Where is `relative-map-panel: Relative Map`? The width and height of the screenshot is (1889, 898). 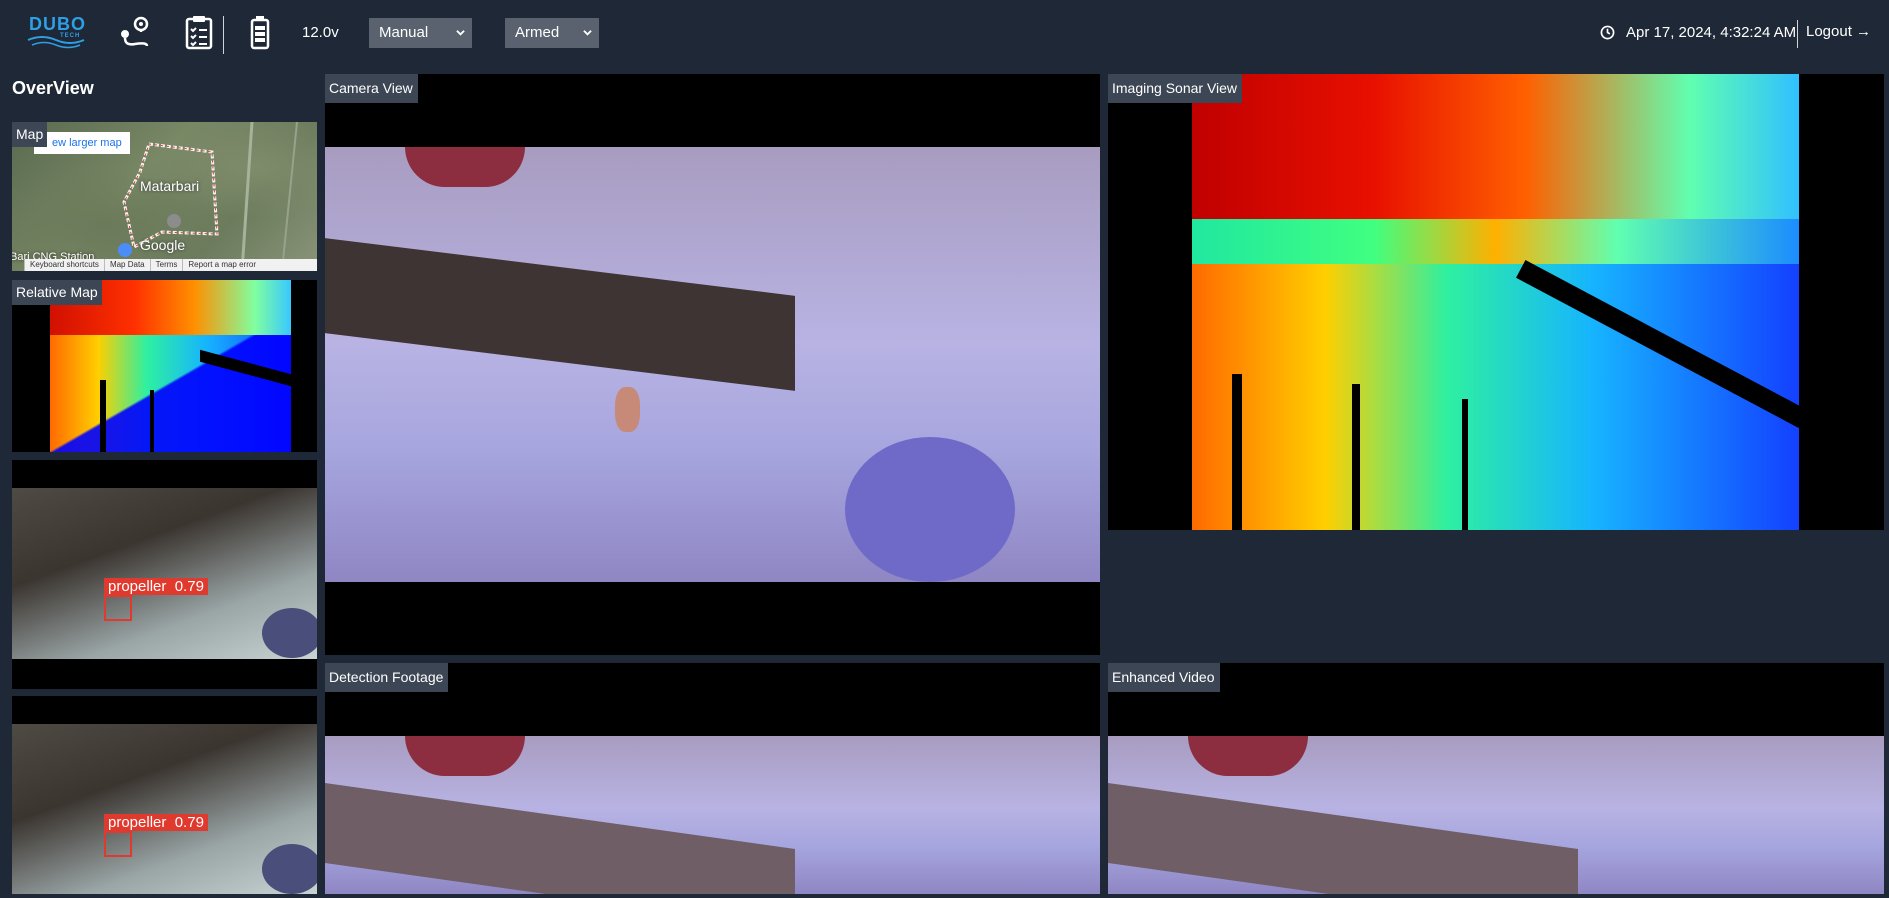
relative-map-panel: Relative Map is located at coordinates (164, 366).